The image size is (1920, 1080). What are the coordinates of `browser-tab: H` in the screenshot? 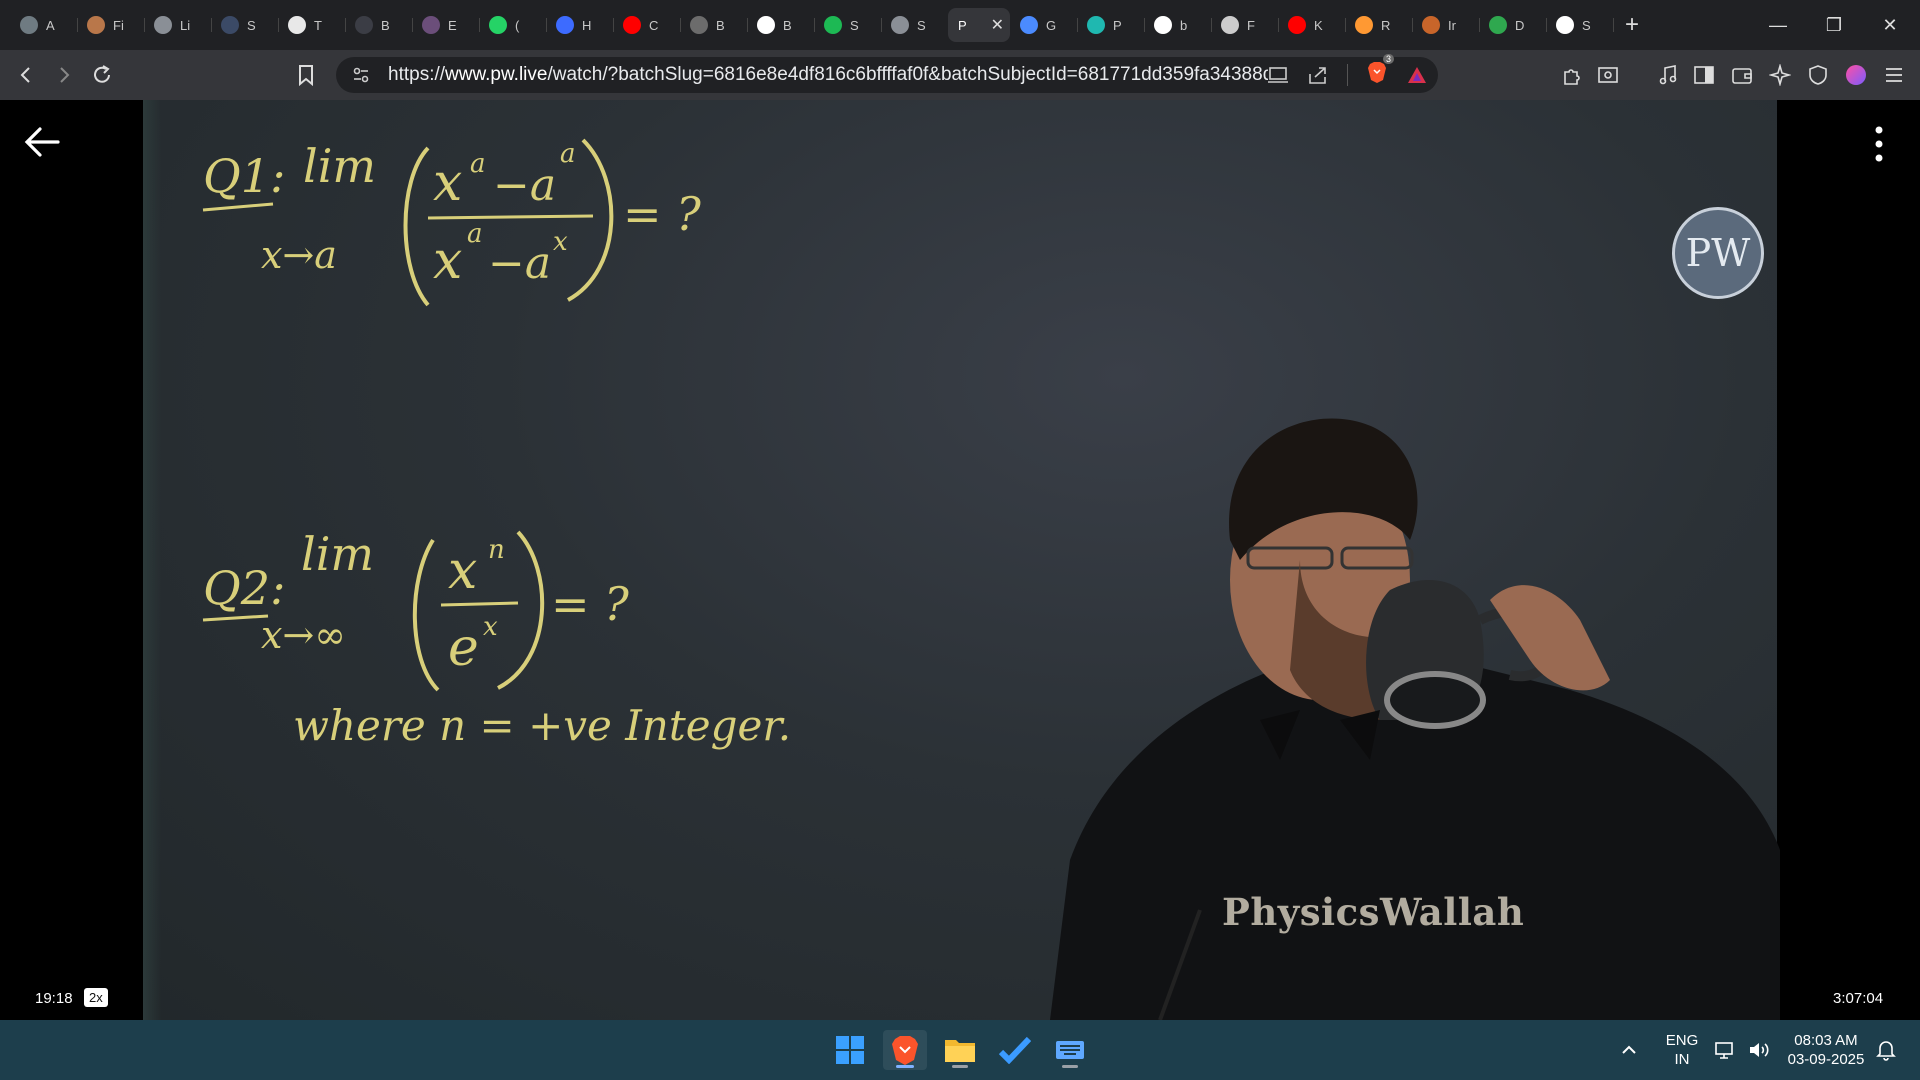 It's located at (580, 25).